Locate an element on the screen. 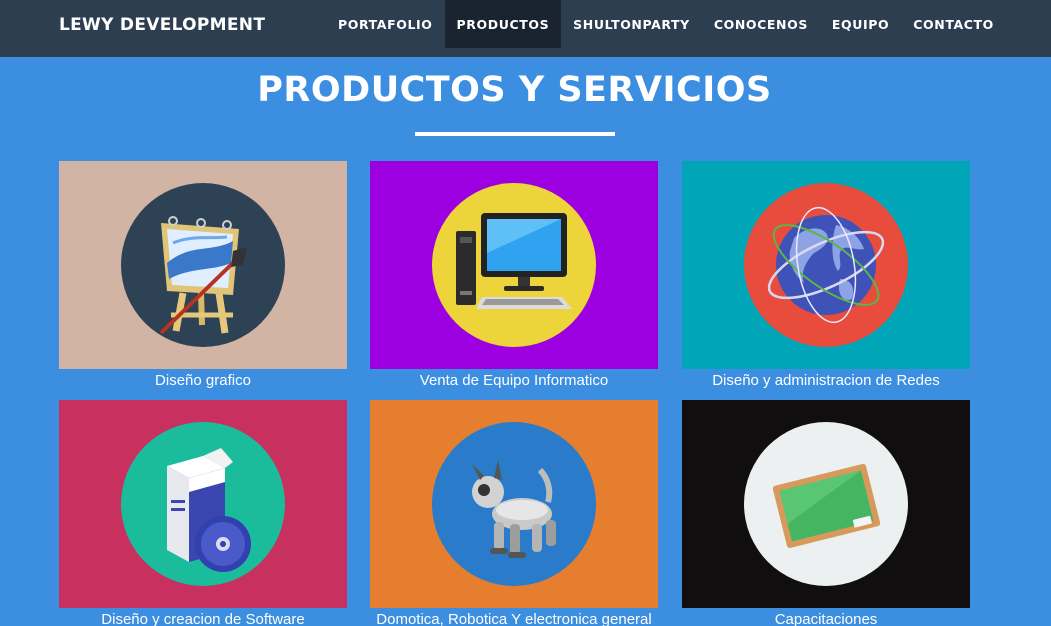 This screenshot has height=626, width=1051. brand-logo-link: LEWY DEVELOPMENT is located at coordinates (162, 25).